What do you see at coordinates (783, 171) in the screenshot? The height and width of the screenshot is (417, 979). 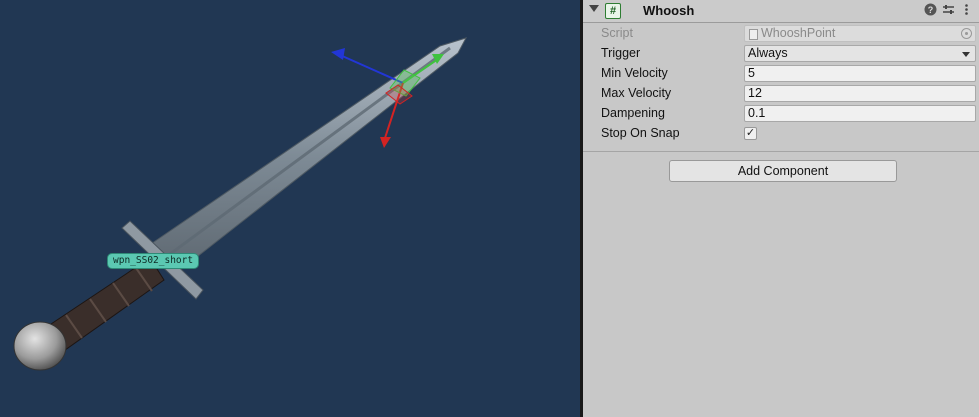 I see `add-component-button: Add Component` at bounding box center [783, 171].